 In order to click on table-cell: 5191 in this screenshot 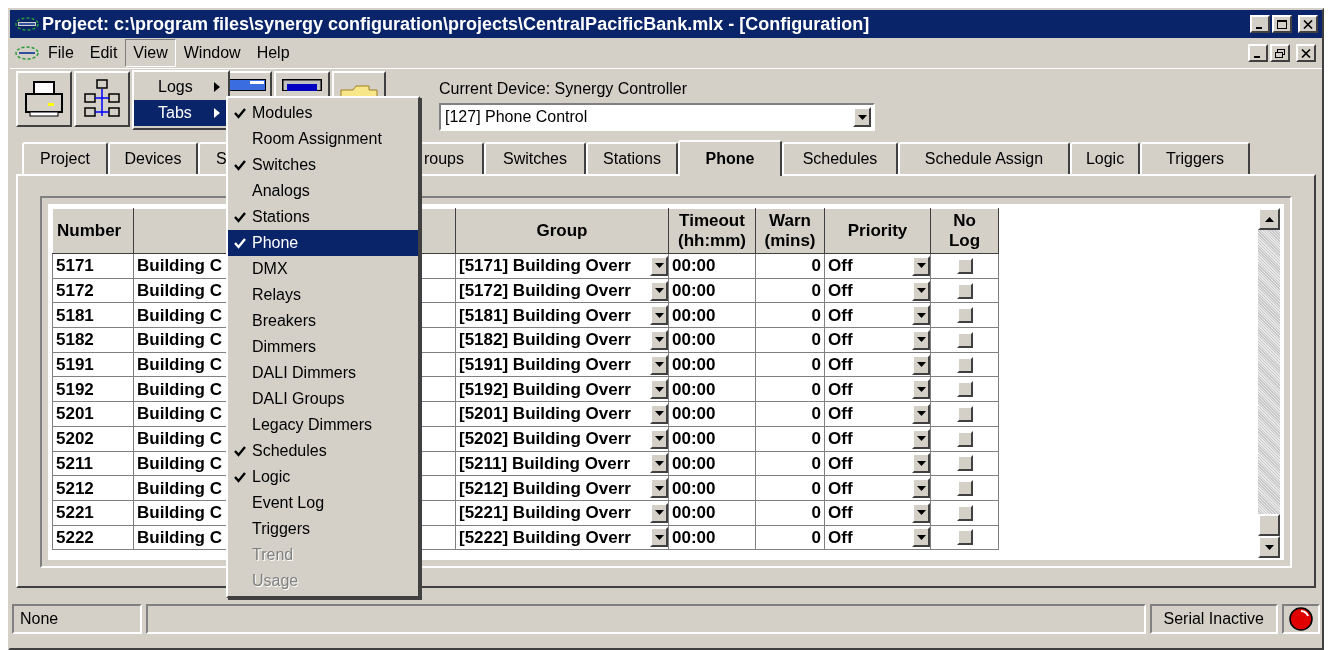, I will do `click(93, 364)`.